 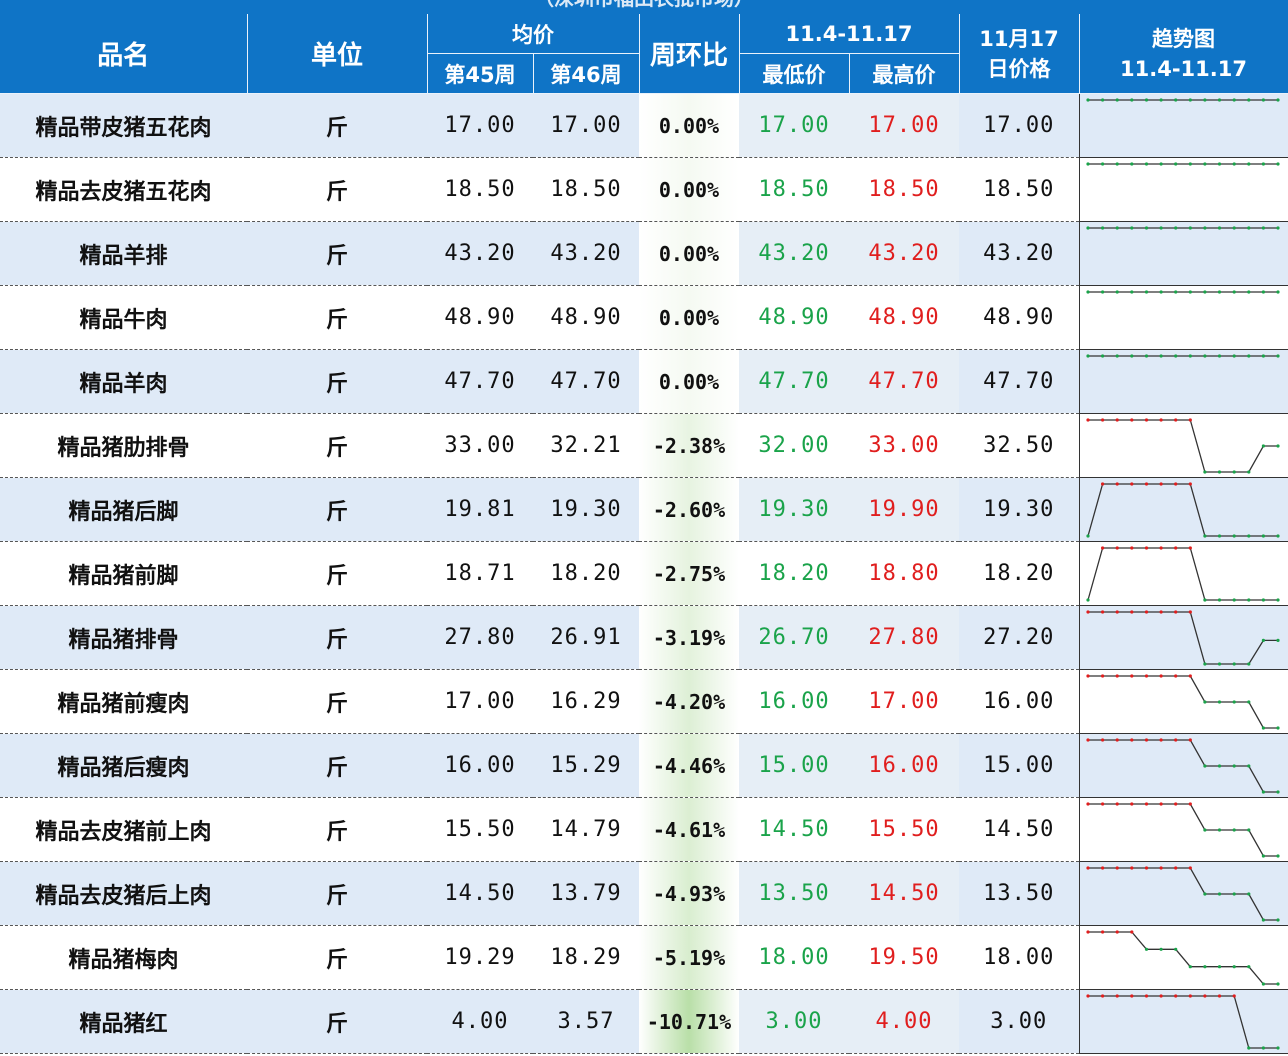 I want to click on min-price: 47.70, so click(x=794, y=381).